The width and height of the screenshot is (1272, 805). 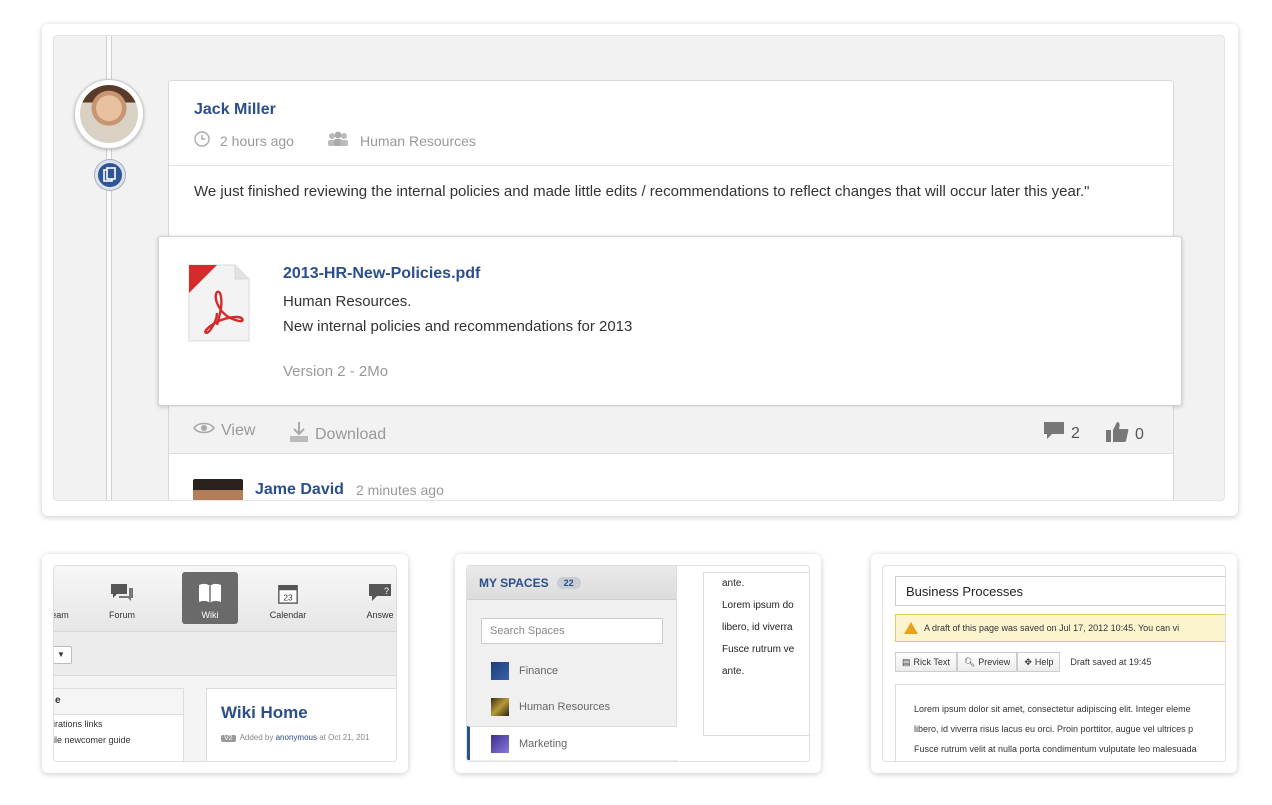 I want to click on tool-label: eam, so click(x=61, y=615).